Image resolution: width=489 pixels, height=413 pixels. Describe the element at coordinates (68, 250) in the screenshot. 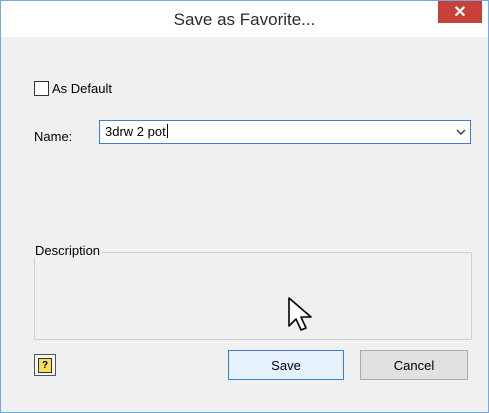

I see `description-legend: Description` at that location.